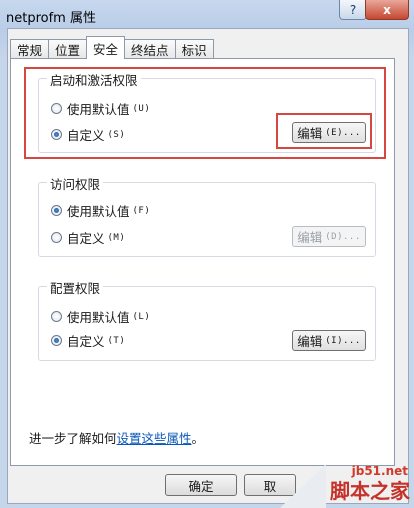  I want to click on launch-custom-radio, so click(56, 134).